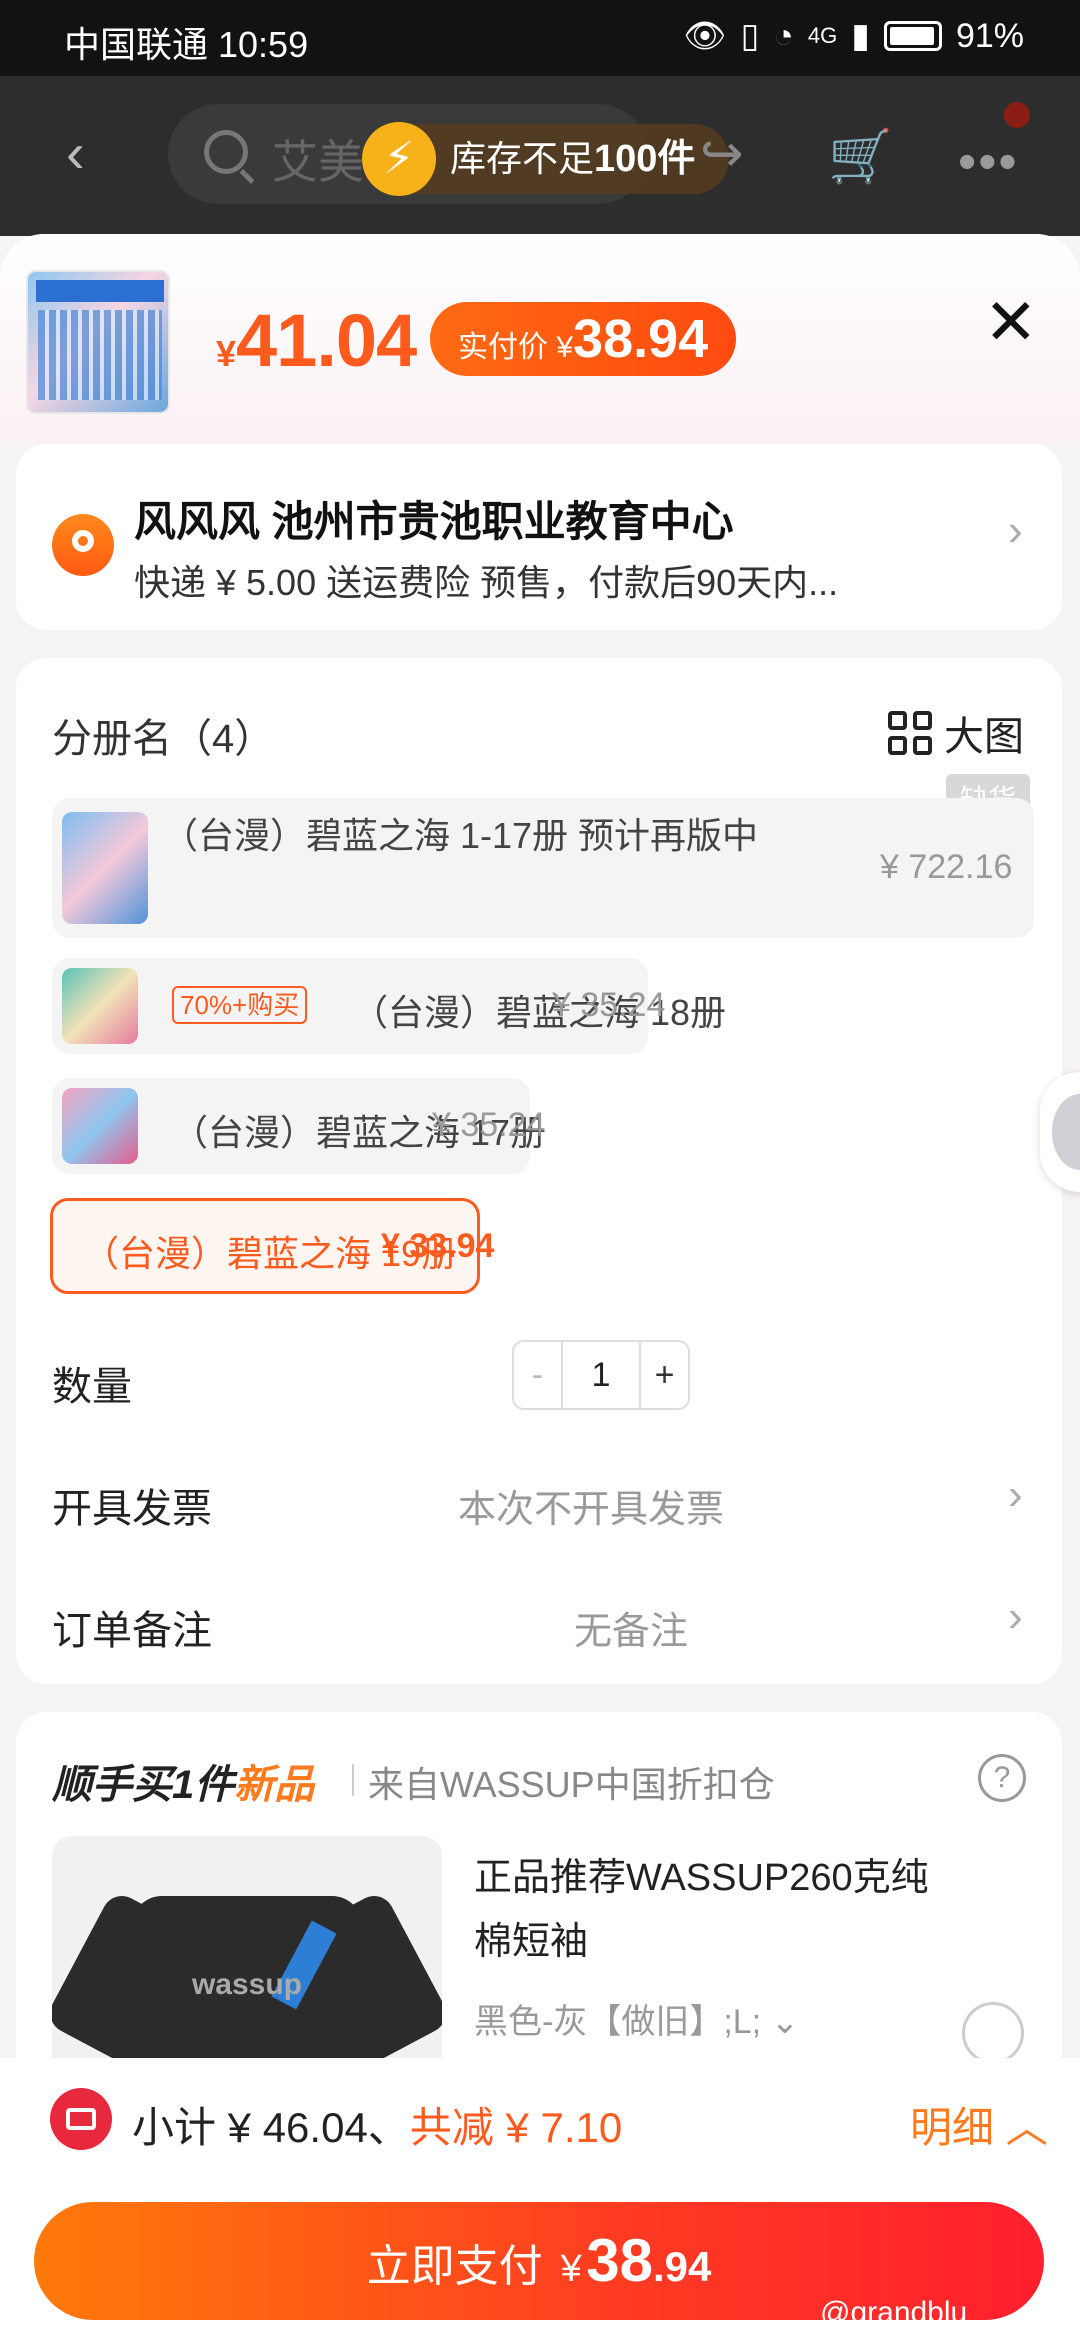 This screenshot has height=2340, width=1080. I want to click on product-nav-bar: ‹ 艾美 ⚡ 库存不足100件 ↪ 🛒 •••, so click(540, 156).